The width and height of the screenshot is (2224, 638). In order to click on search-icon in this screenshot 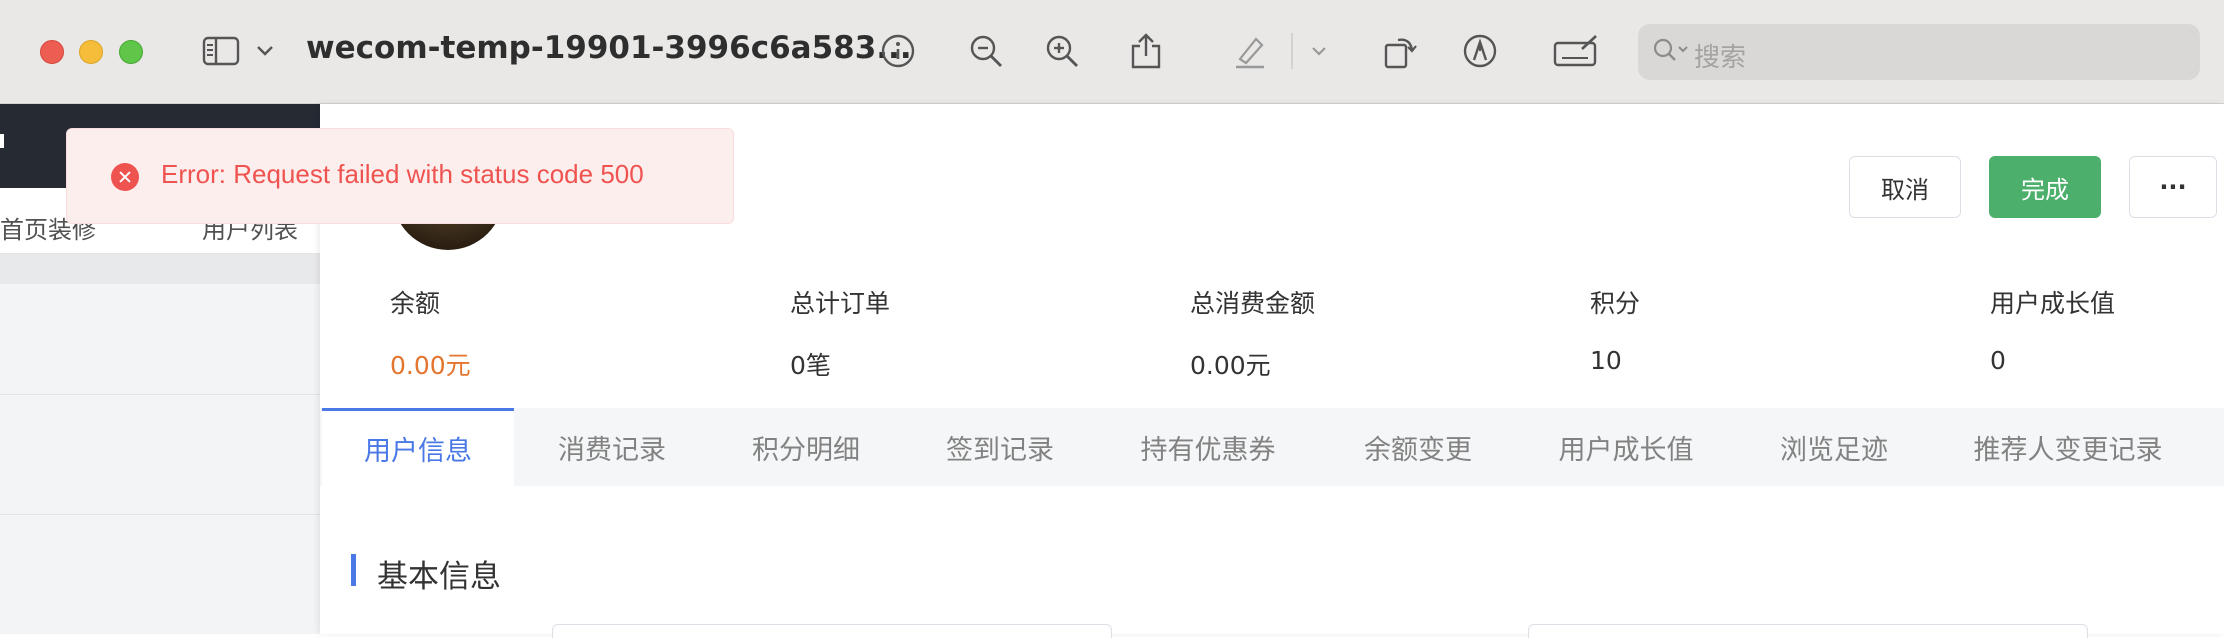, I will do `click(1672, 53)`.